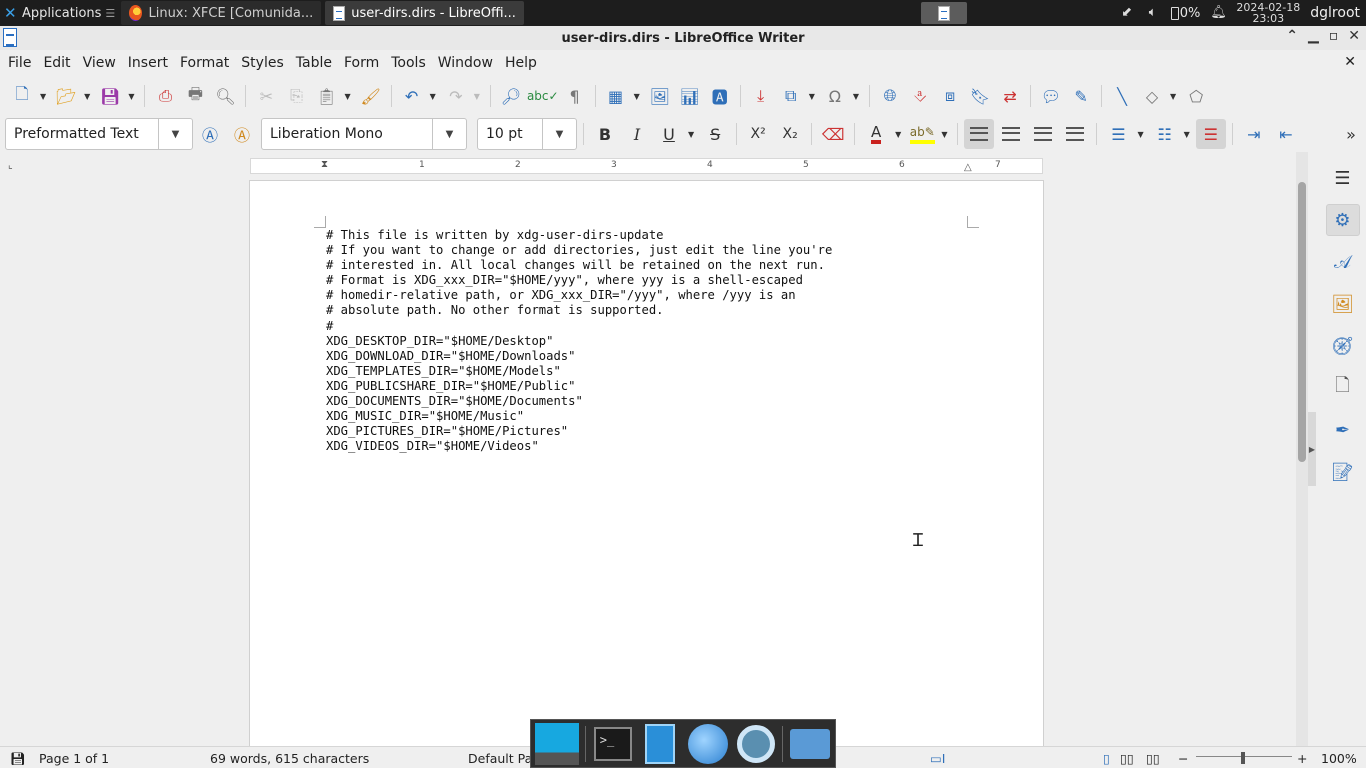 Image resolution: width=1366 pixels, height=768 pixels. Describe the element at coordinates (579, 371) in the screenshot. I see `document-line: XDG_TEMPLATES_DIR="$HOME/Models"` at that location.